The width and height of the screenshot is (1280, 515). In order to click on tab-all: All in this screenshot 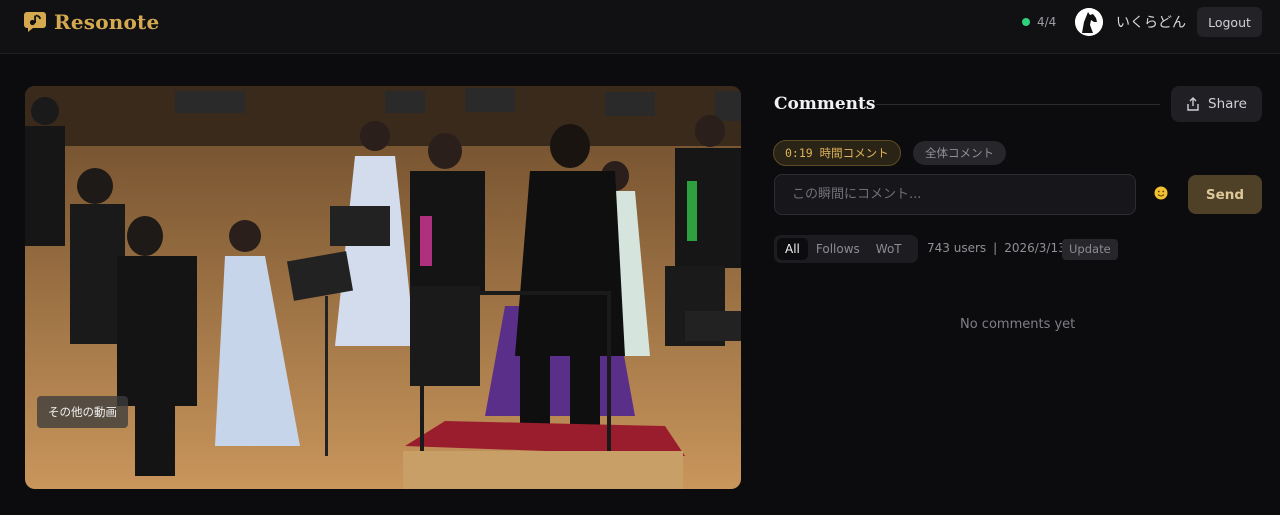, I will do `click(792, 249)`.